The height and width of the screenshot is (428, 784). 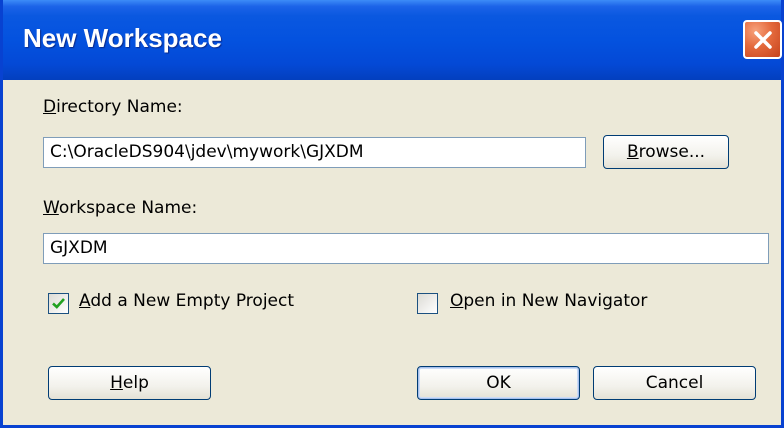 I want to click on open-new-navigator-checkbox, so click(x=427, y=303).